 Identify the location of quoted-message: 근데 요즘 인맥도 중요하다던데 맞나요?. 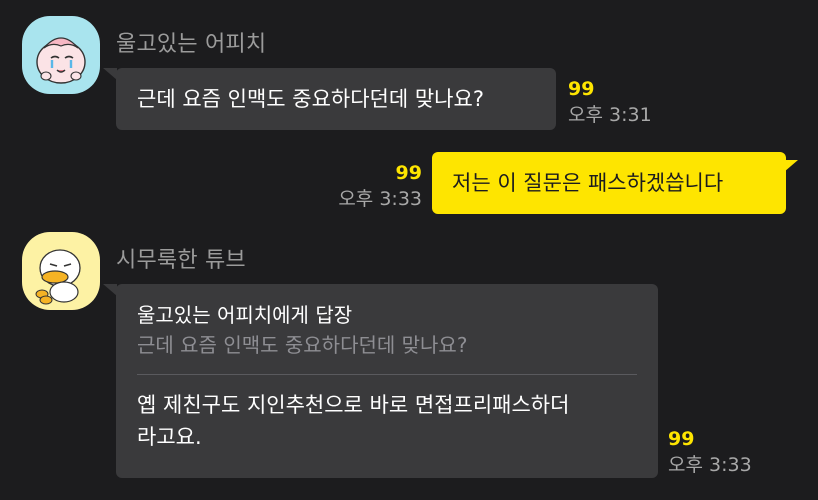
(387, 345).